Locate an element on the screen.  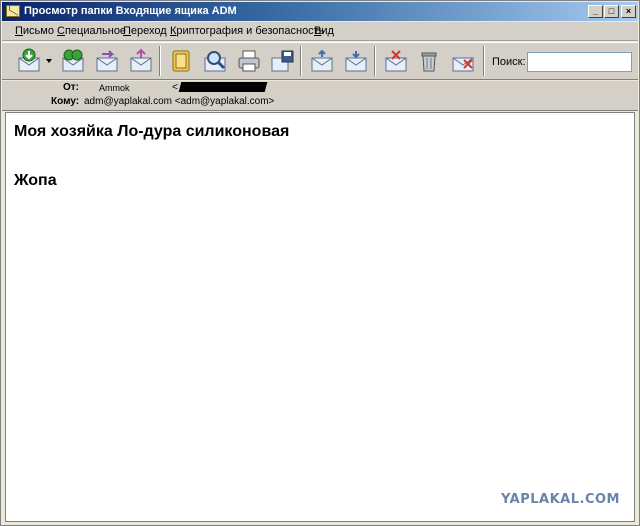
delete-icon is located at coordinates (429, 62).